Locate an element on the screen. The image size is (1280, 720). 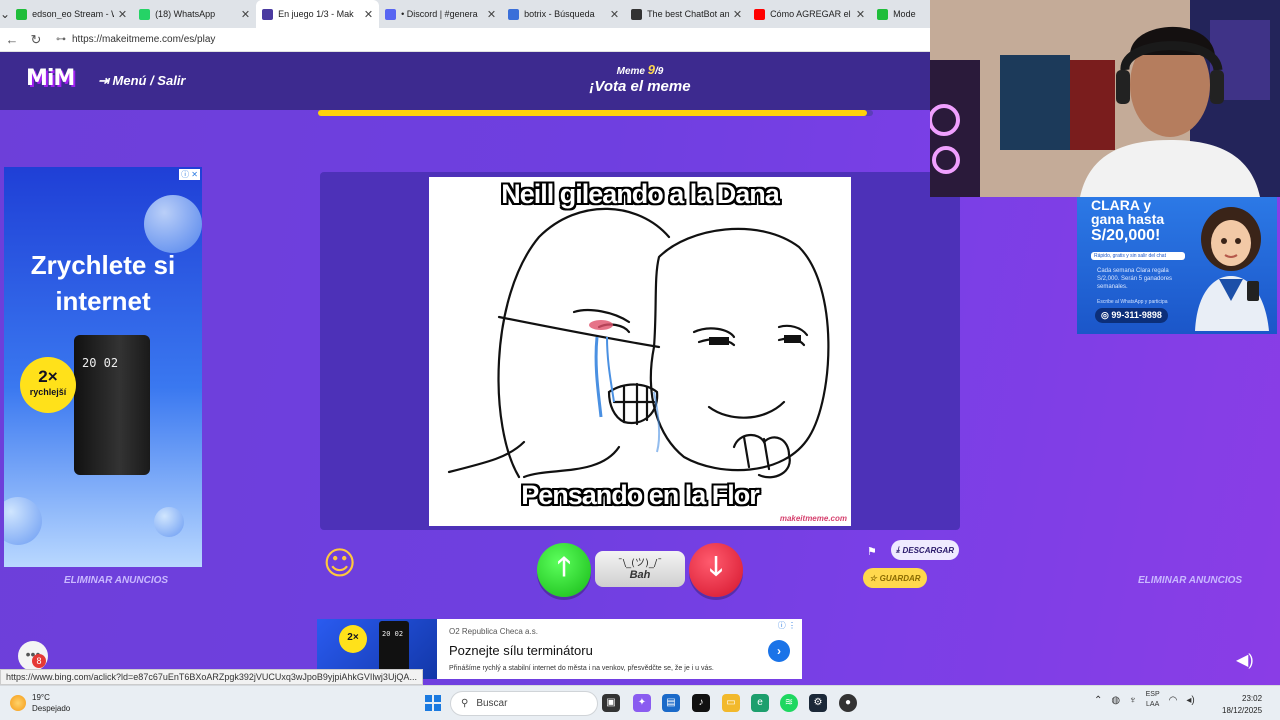
menu-exit-label: Menú / Salir is located at coordinates (149, 80).